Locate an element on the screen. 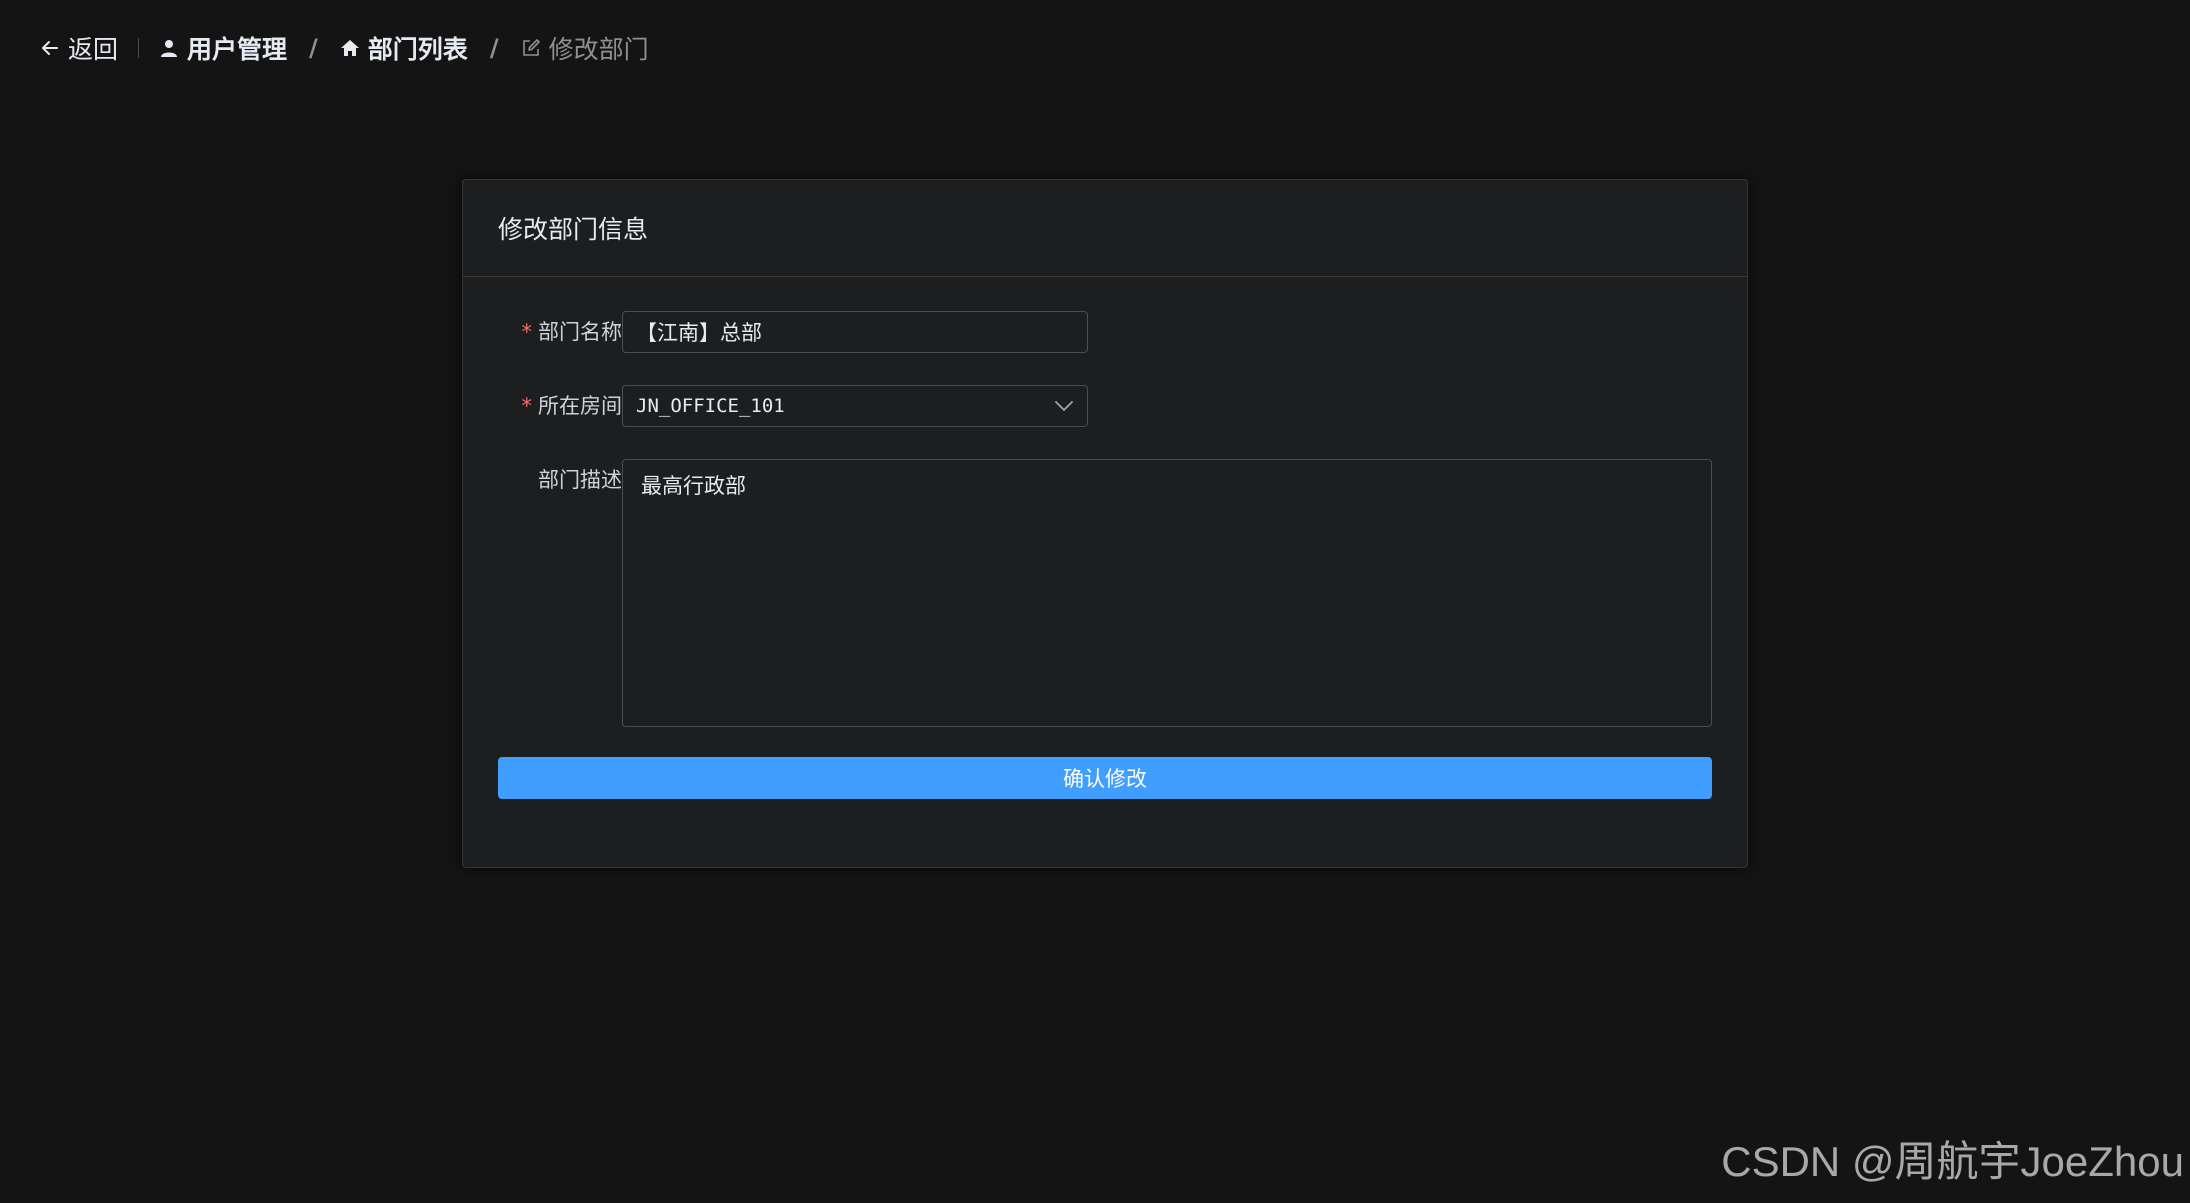 The height and width of the screenshot is (1203, 2190). breadcrumb-user-management: 用户管理 is located at coordinates (223, 48).